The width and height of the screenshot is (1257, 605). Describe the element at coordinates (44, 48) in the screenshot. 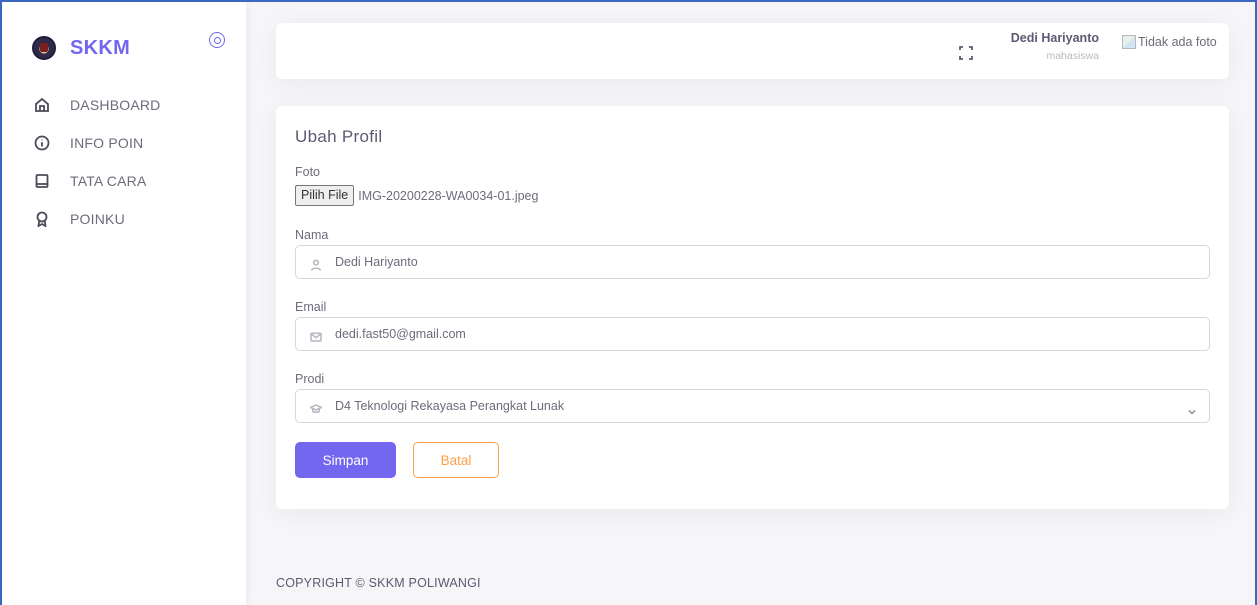

I see `logo` at that location.